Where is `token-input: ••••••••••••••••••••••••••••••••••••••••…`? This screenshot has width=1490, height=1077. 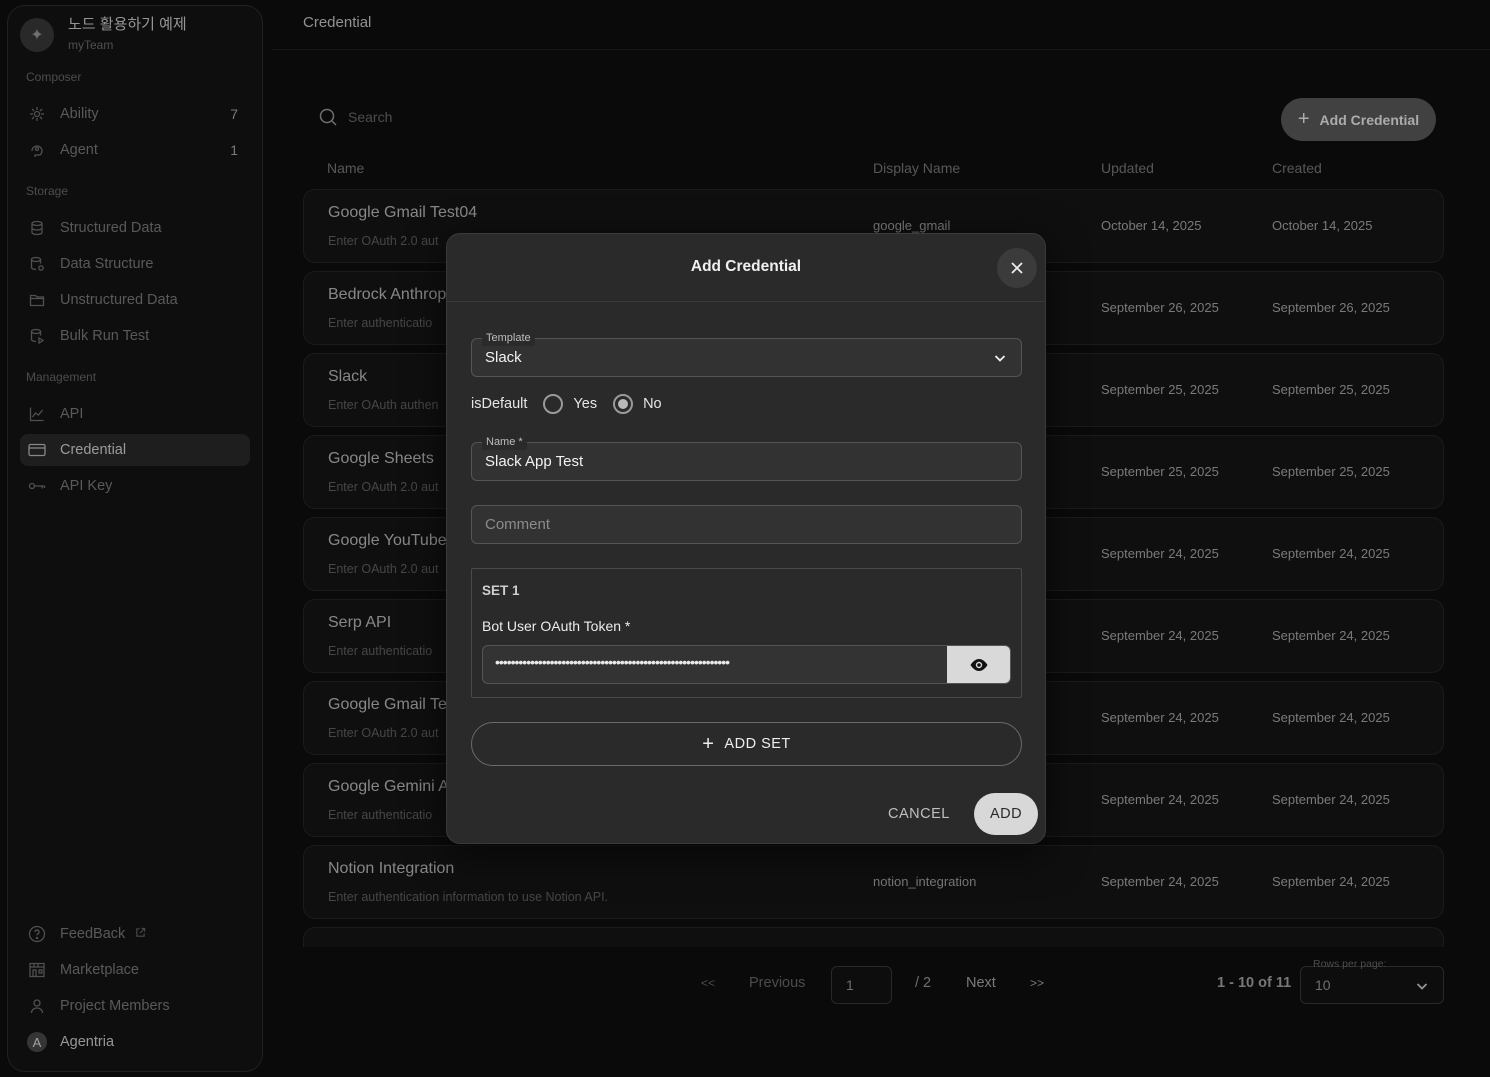 token-input: ••••••••••••••••••••••••••••••••••••••••… is located at coordinates (746, 664).